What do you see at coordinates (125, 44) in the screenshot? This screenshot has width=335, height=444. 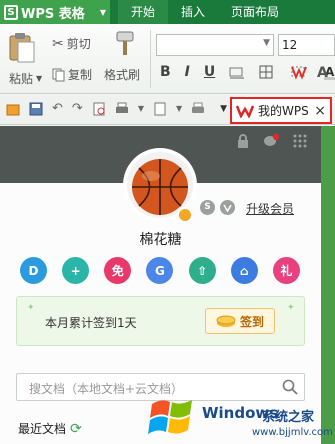 I see `format-painter-icon` at bounding box center [125, 44].